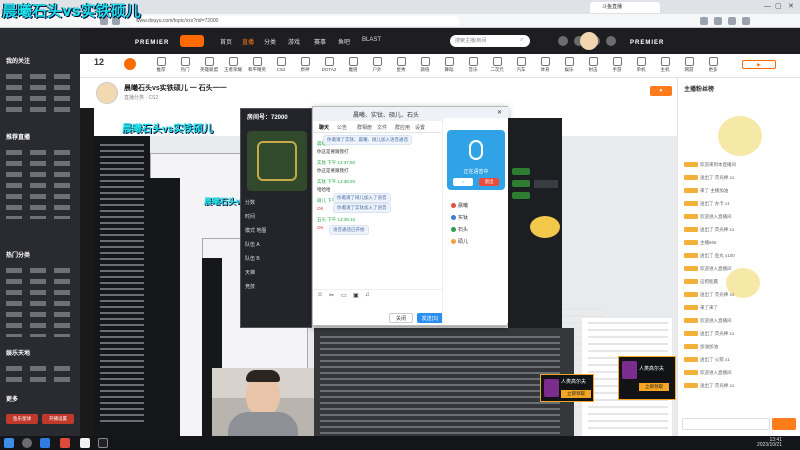 This screenshot has height=450, width=800. I want to click on nav-events: 赛事, so click(320, 41).